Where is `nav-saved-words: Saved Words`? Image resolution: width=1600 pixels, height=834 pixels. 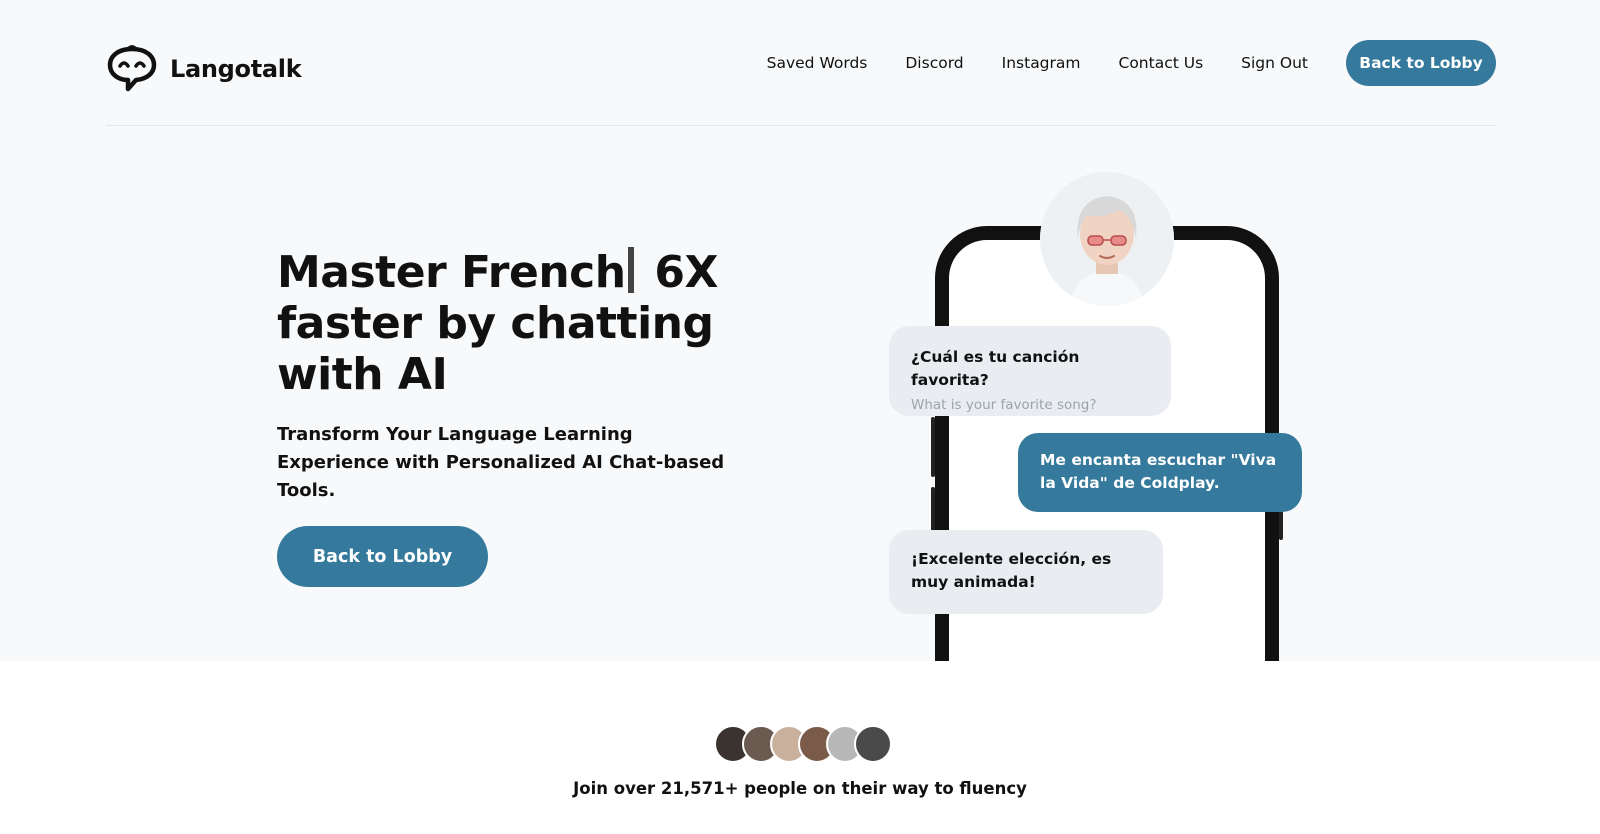 nav-saved-words: Saved Words is located at coordinates (817, 63).